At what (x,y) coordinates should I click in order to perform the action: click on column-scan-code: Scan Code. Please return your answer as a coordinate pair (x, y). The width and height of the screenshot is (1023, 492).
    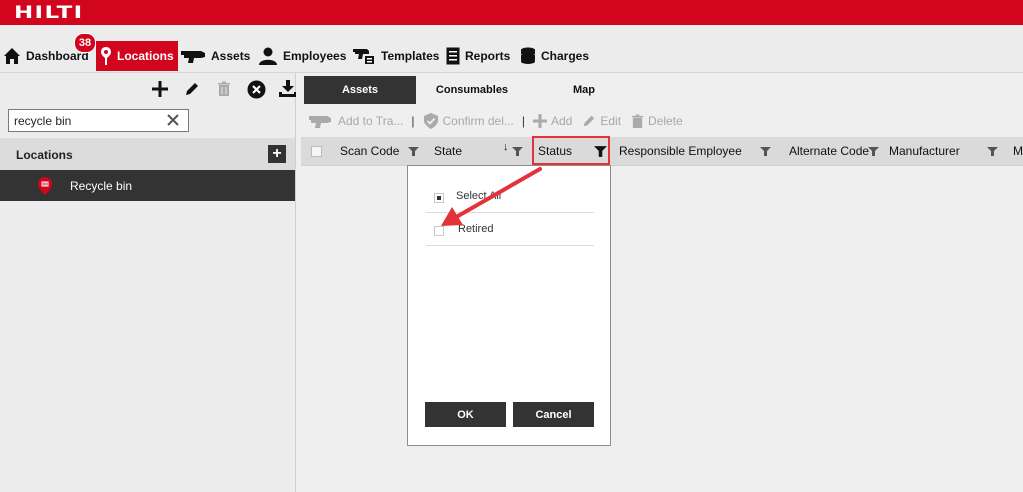
    Looking at the image, I should click on (383, 151).